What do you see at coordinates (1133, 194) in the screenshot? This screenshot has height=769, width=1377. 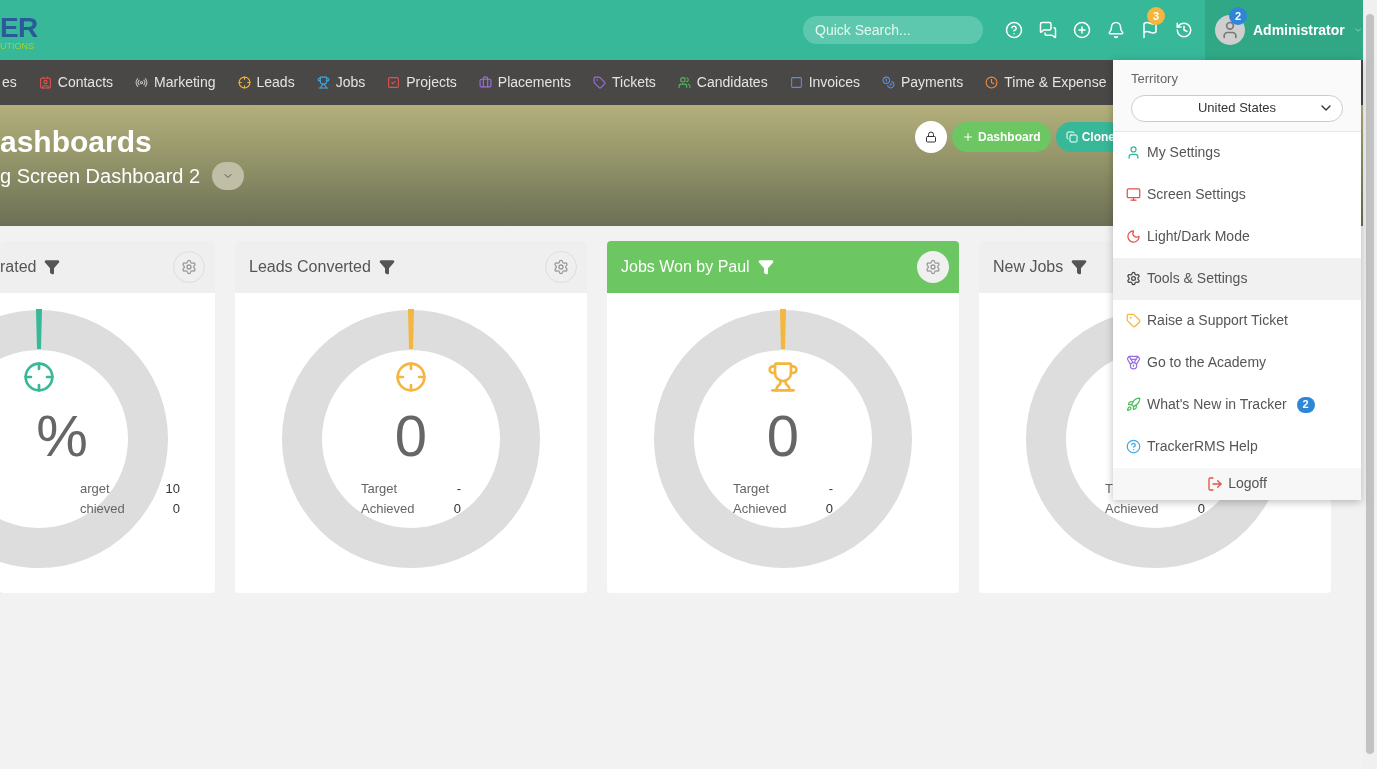 I see `monitor-icon` at bounding box center [1133, 194].